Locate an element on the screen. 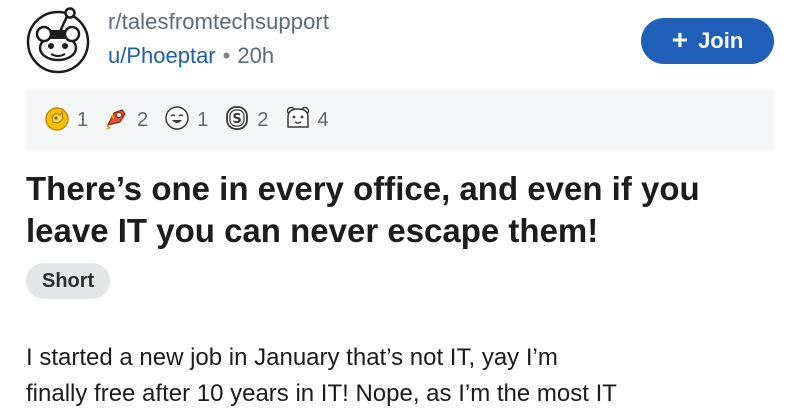 The height and width of the screenshot is (420, 800). bear-face-award-icon is located at coordinates (298, 120).